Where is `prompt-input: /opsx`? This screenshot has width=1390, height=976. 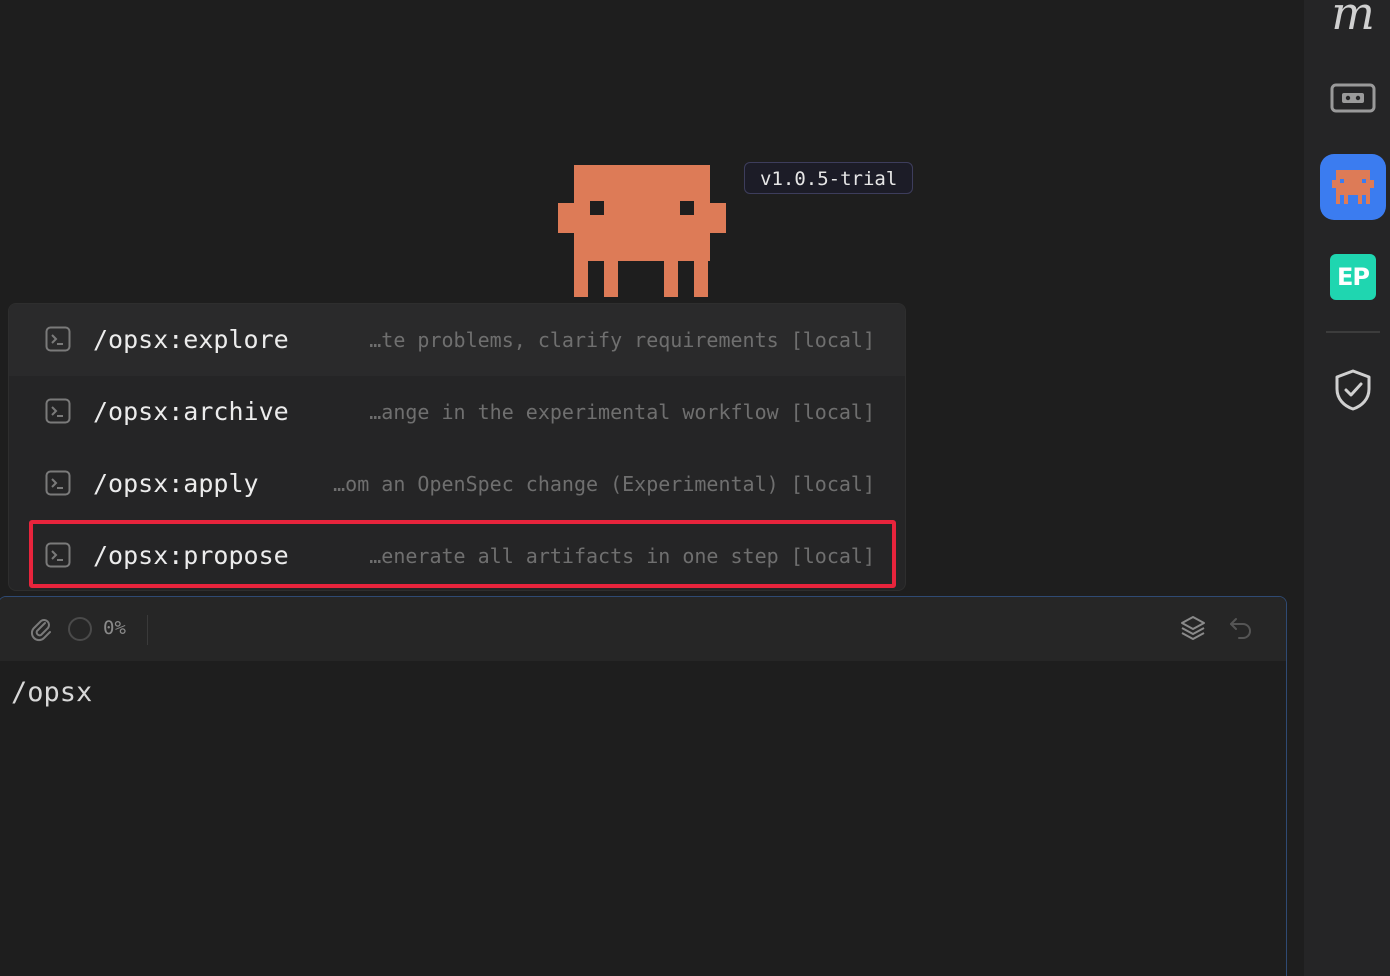 prompt-input: /opsx is located at coordinates (51, 693).